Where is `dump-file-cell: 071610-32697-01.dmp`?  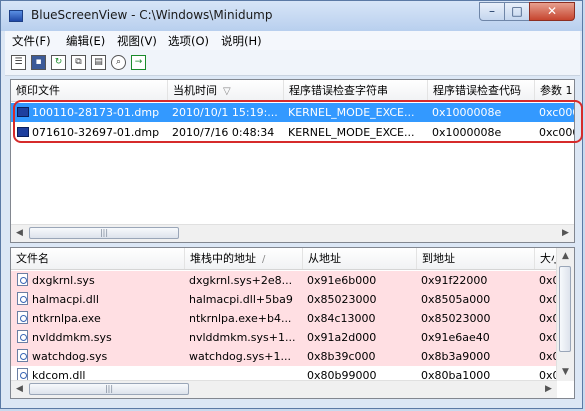 dump-file-cell: 071610-32697-01.dmp is located at coordinates (90, 132).